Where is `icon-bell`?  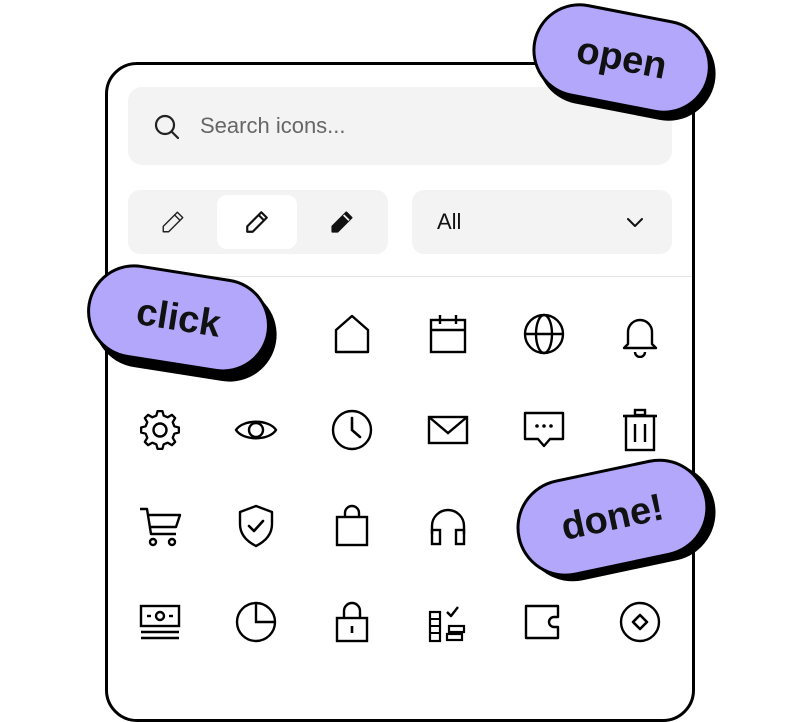 icon-bell is located at coordinates (640, 334).